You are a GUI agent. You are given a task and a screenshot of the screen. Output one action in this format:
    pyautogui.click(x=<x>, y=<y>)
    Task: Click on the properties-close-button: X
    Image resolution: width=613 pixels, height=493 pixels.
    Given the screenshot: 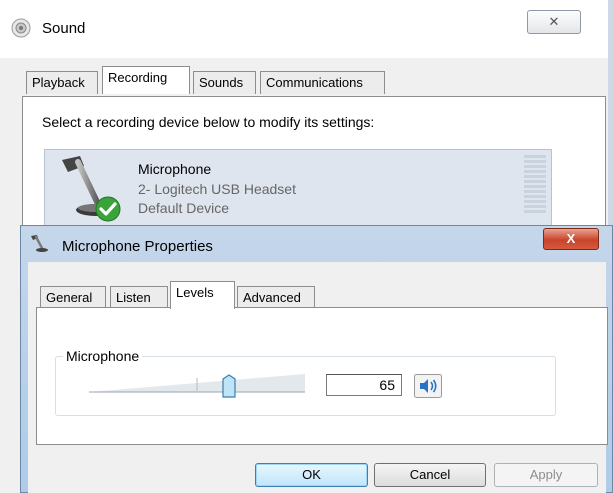 What is the action you would take?
    pyautogui.click(x=571, y=239)
    